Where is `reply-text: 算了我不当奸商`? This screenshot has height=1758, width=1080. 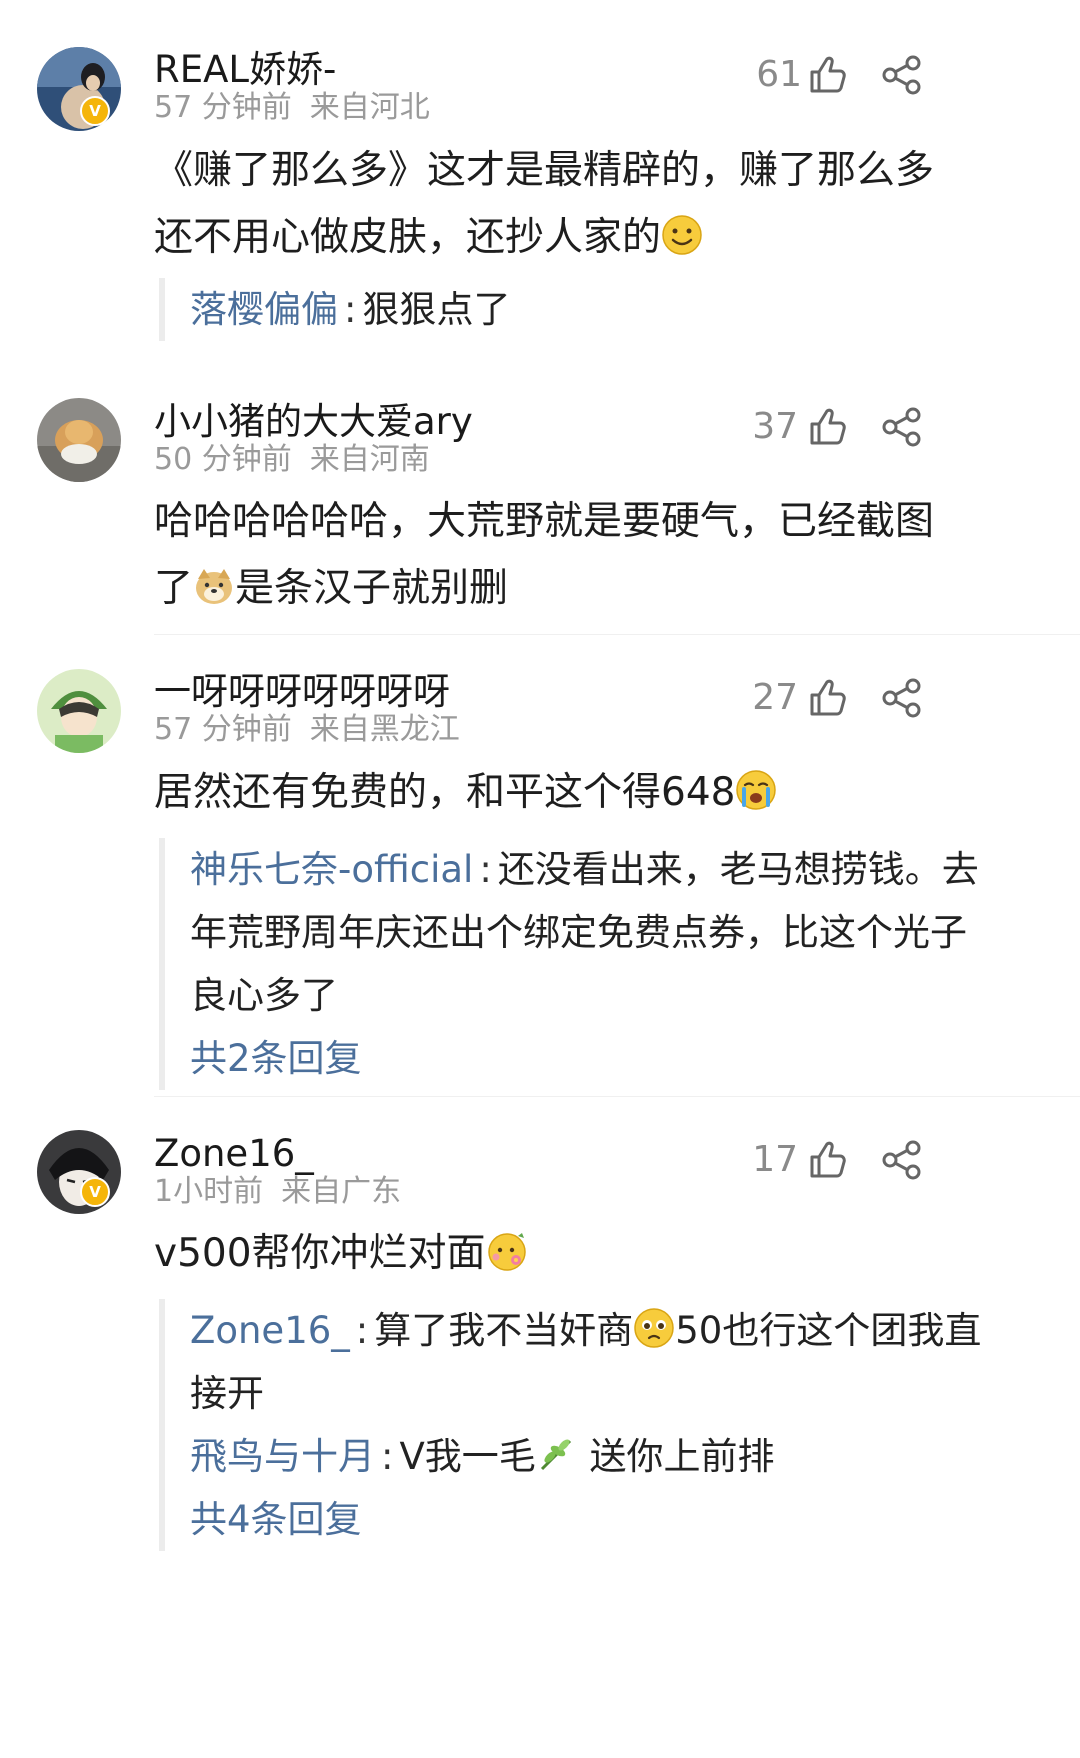 reply-text: 算了我不当奸商 is located at coordinates (504, 1330).